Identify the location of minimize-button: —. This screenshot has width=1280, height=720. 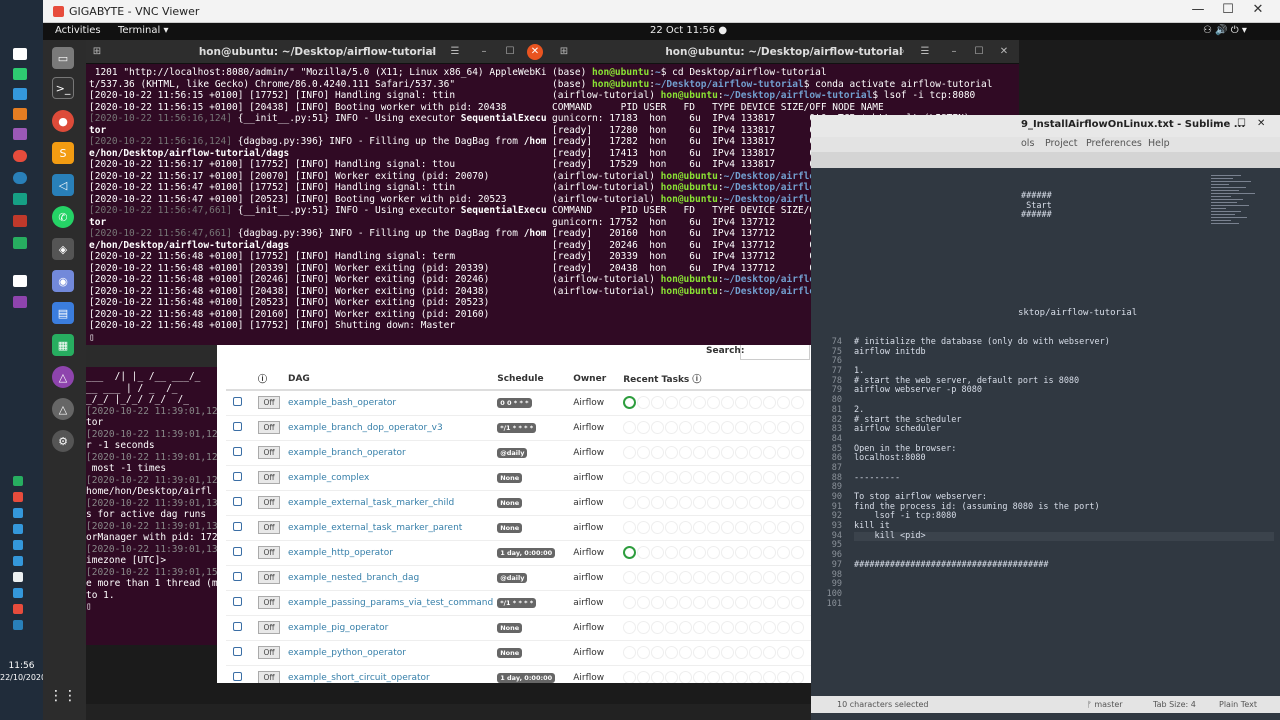
(1198, 9).